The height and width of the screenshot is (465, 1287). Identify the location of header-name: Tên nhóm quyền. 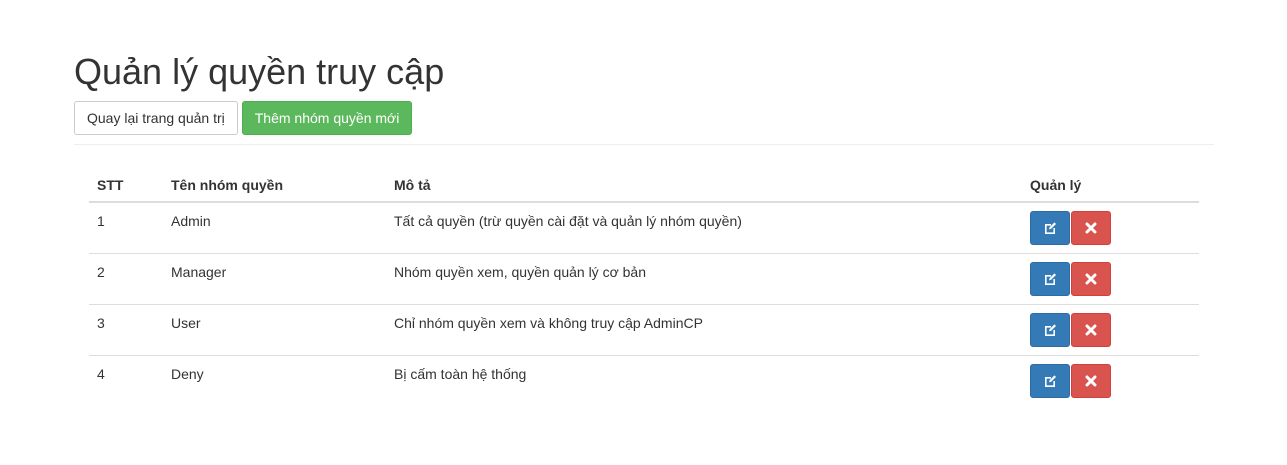
(274, 183).